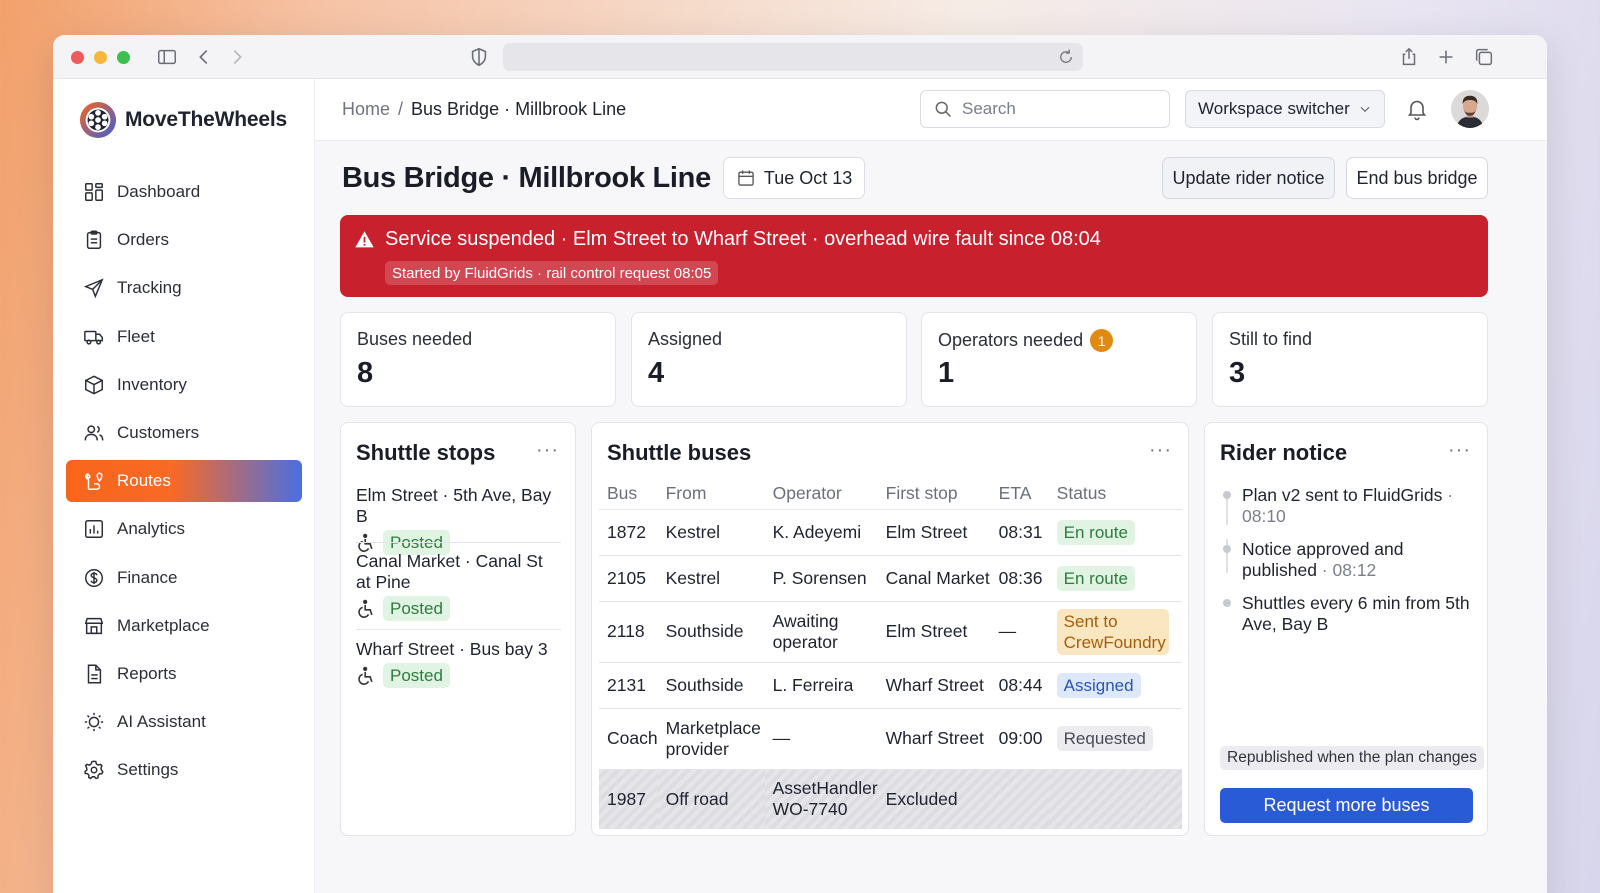 This screenshot has height=893, width=1600. Describe the element at coordinates (147, 577) in the screenshot. I see `sidebar-item-label: Finance` at that location.